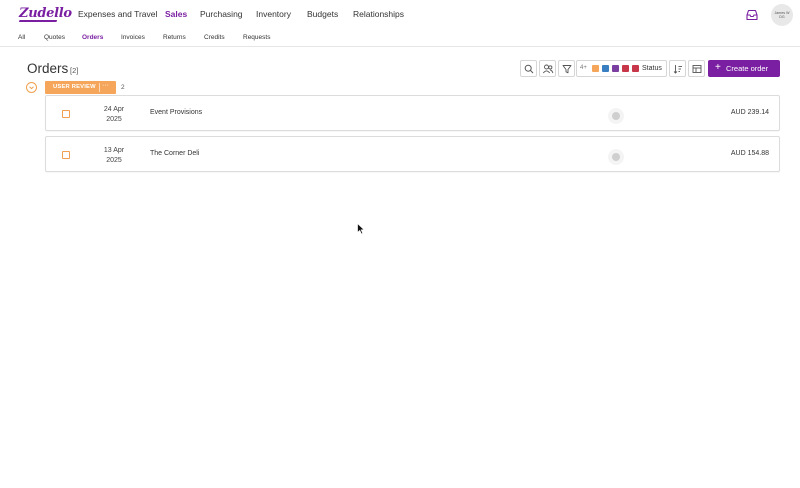 Image resolution: width=800 pixels, height=488 pixels. I want to click on status-swatch-crimson, so click(635, 68).